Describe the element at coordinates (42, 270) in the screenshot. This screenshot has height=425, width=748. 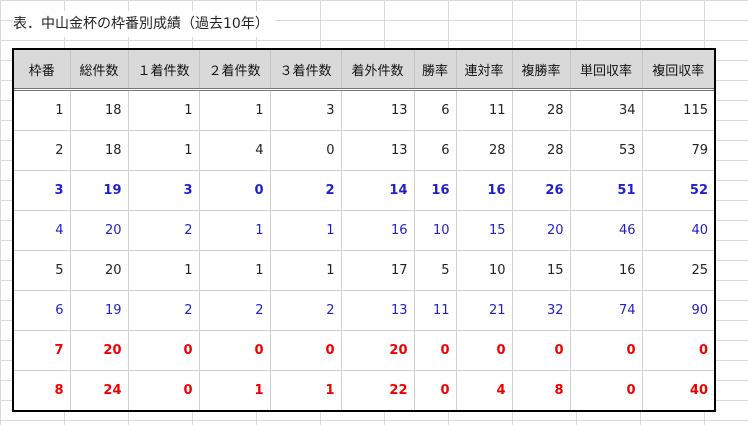
I see `table-cell: 5` at that location.